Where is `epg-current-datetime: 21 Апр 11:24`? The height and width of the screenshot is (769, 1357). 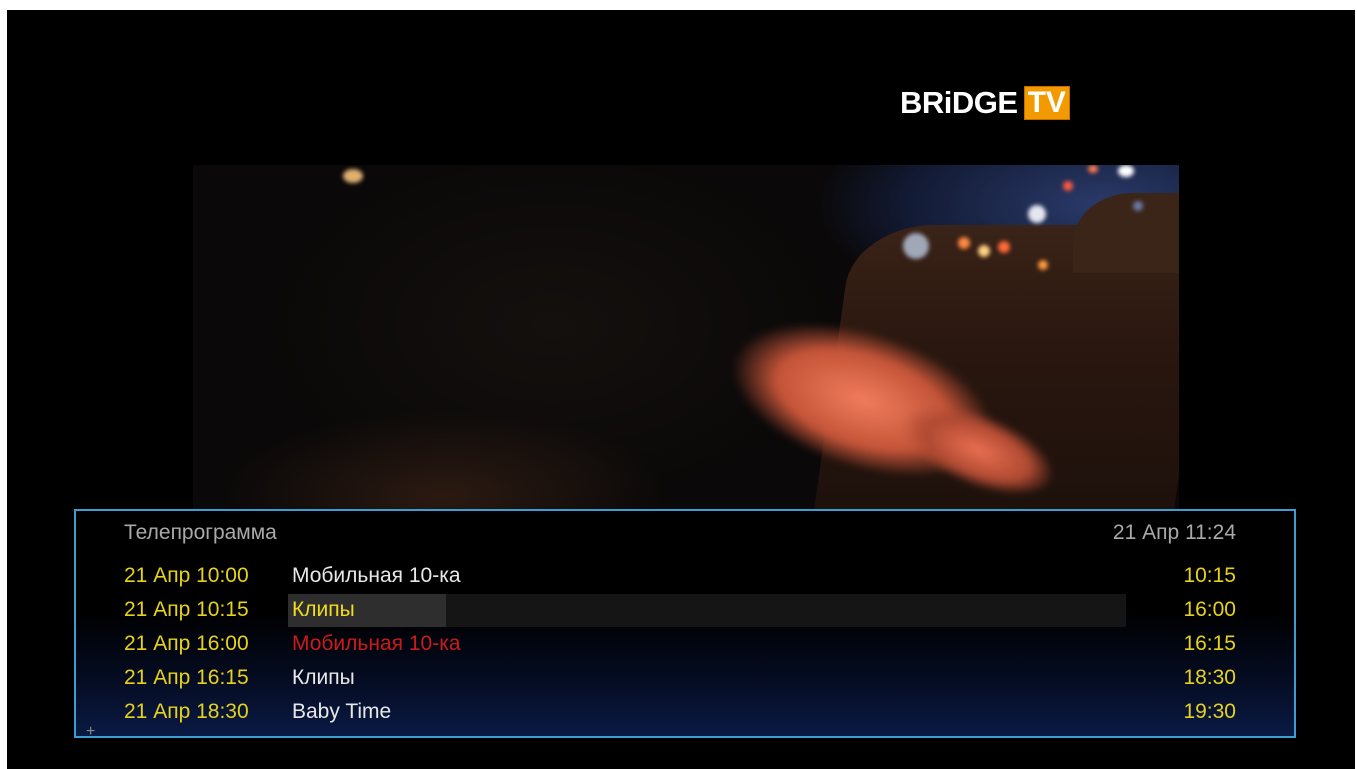 epg-current-datetime: 21 Апр 11:24 is located at coordinates (1174, 532).